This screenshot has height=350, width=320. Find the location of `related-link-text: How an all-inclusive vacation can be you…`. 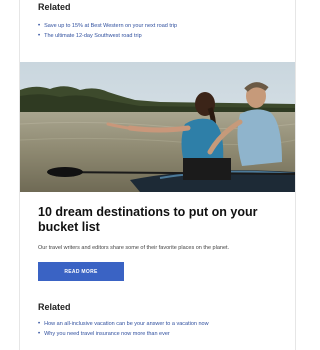

related-link-text: How an all-inclusive vacation can be you… is located at coordinates (126, 324).